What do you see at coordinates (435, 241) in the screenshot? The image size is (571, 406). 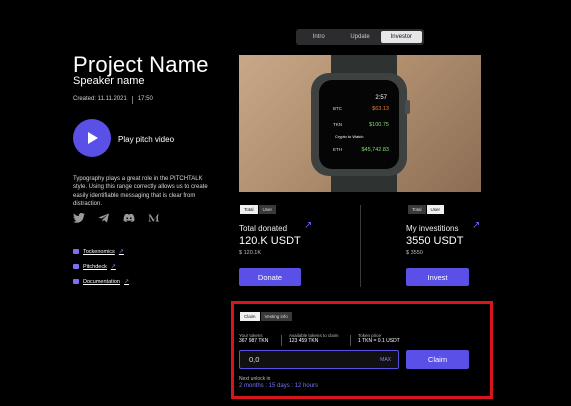 I see `investitions-value: 3550 USDT` at bounding box center [435, 241].